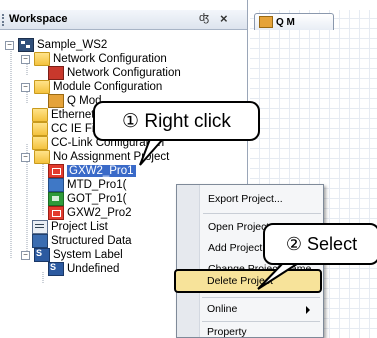 The width and height of the screenshot is (377, 338). I want to click on callout1-pointer, so click(151, 152).